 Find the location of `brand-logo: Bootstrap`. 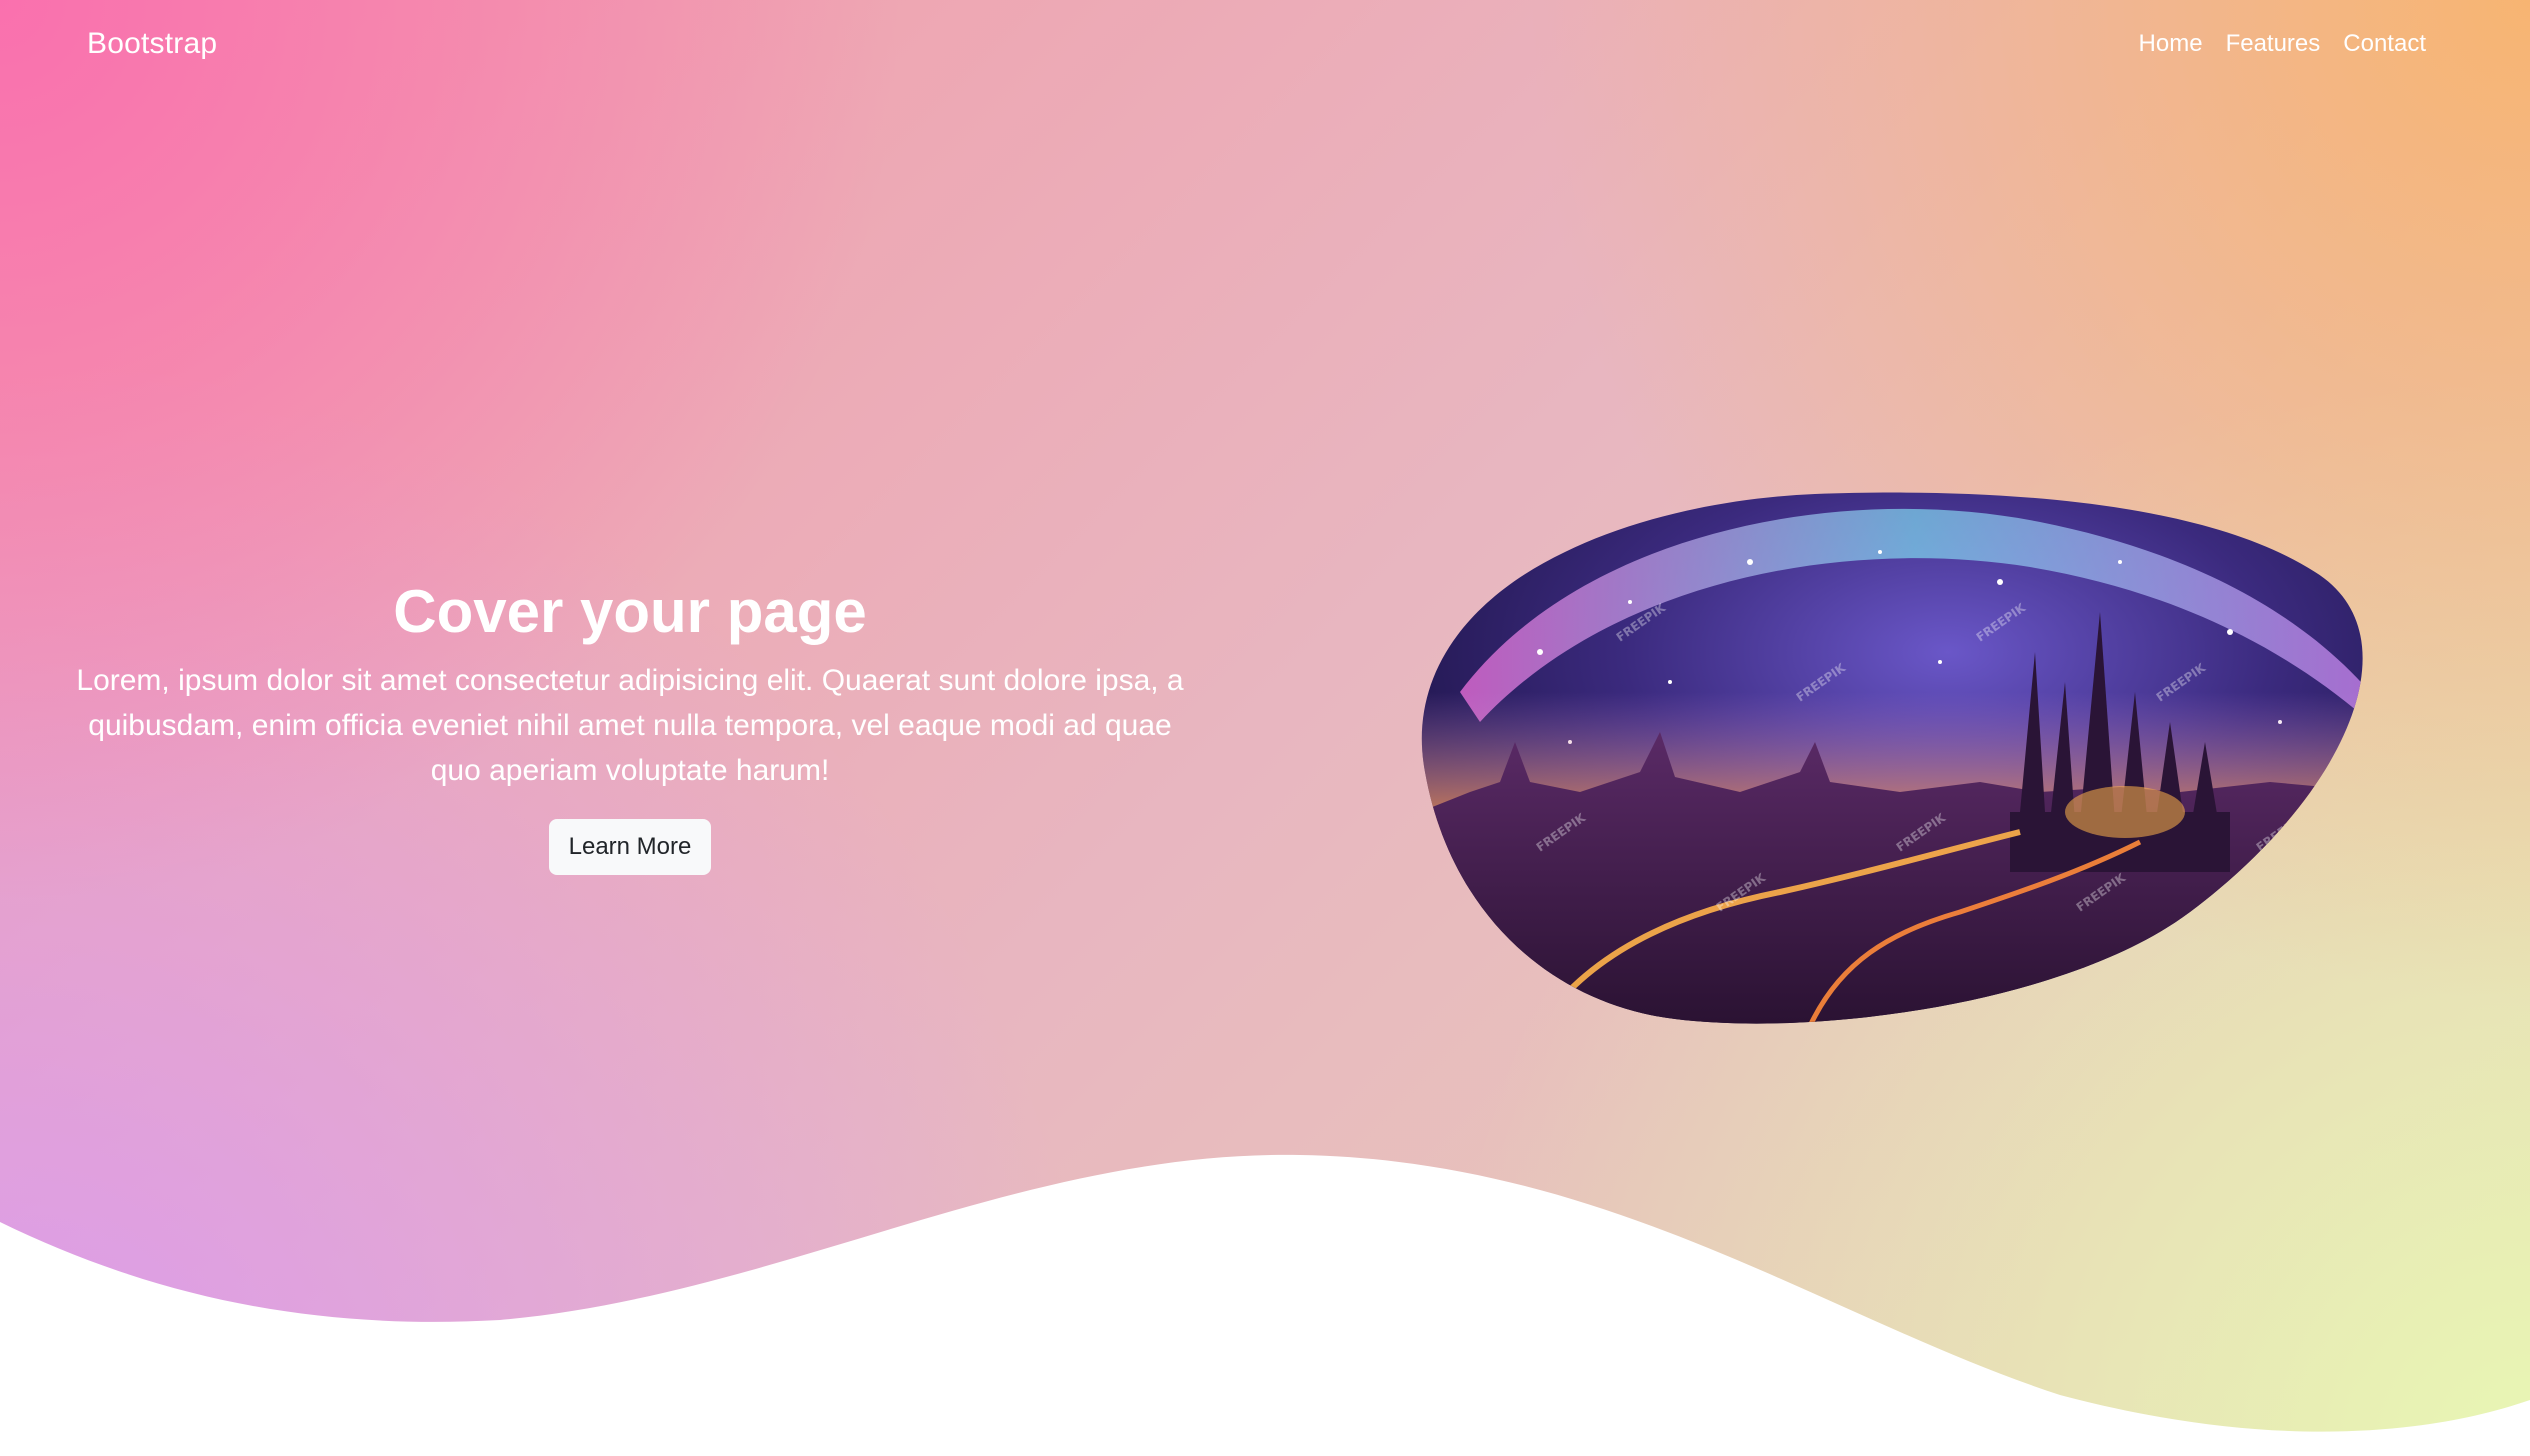

brand-logo: Bootstrap is located at coordinates (152, 44).